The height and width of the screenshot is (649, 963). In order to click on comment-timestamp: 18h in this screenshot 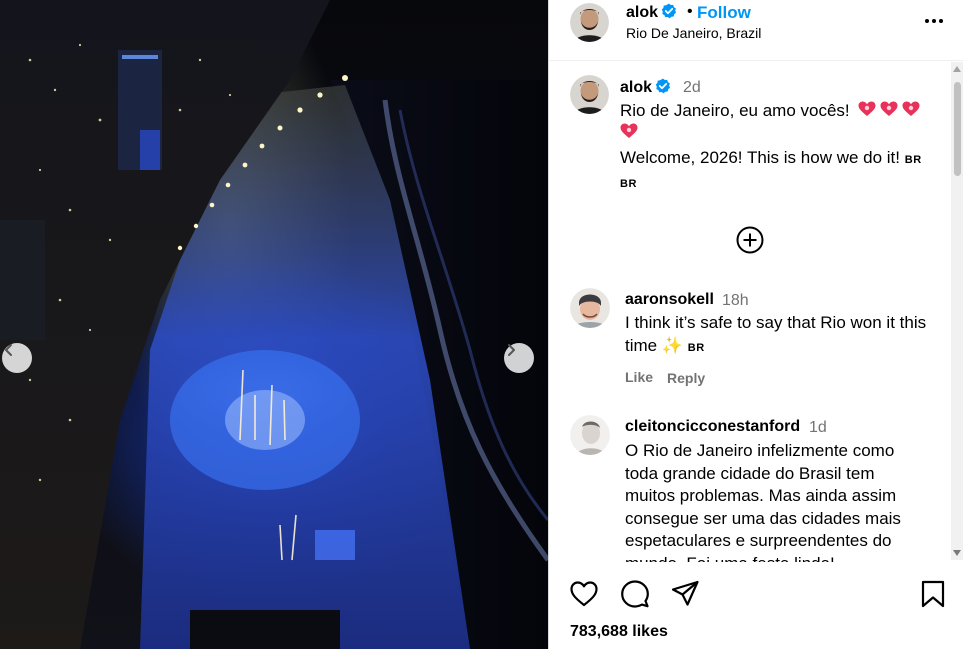, I will do `click(735, 301)`.